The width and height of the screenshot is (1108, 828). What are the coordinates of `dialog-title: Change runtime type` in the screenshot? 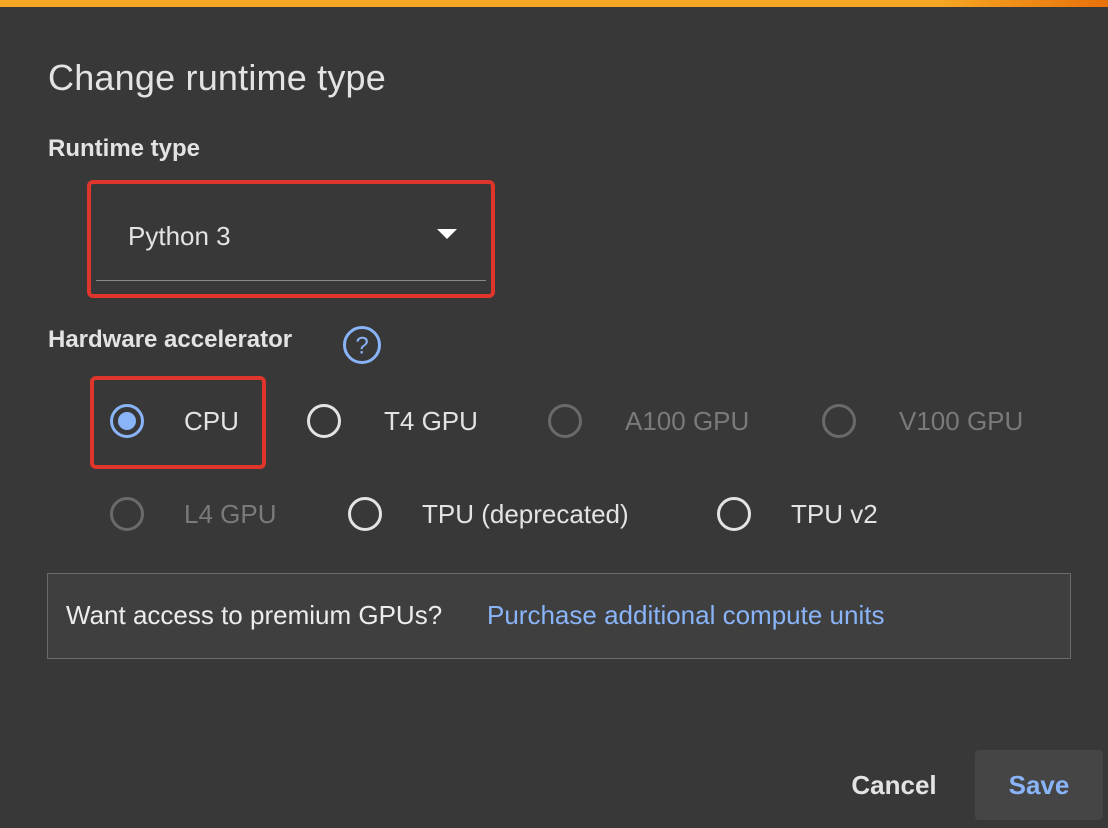 It's located at (217, 77).